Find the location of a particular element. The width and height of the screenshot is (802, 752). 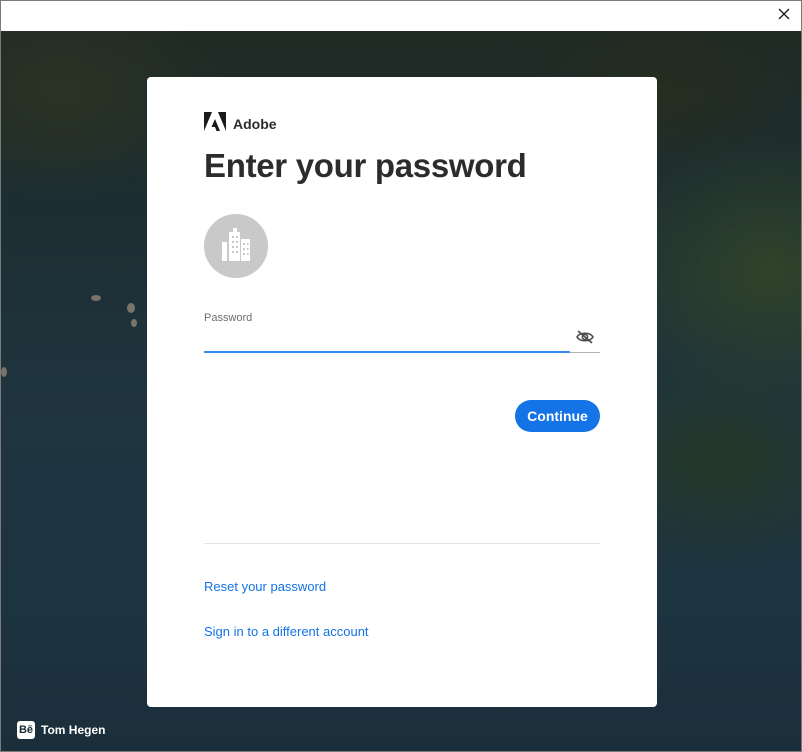

photo-credit: Bē Tom Hegen is located at coordinates (61, 730).